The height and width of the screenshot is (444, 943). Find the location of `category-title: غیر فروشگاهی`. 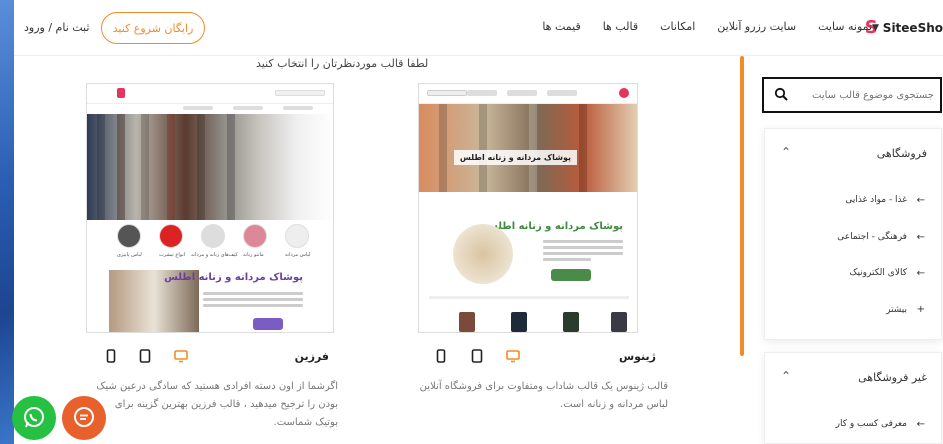

category-title: غیر فروشگاهی is located at coordinates (892, 377).